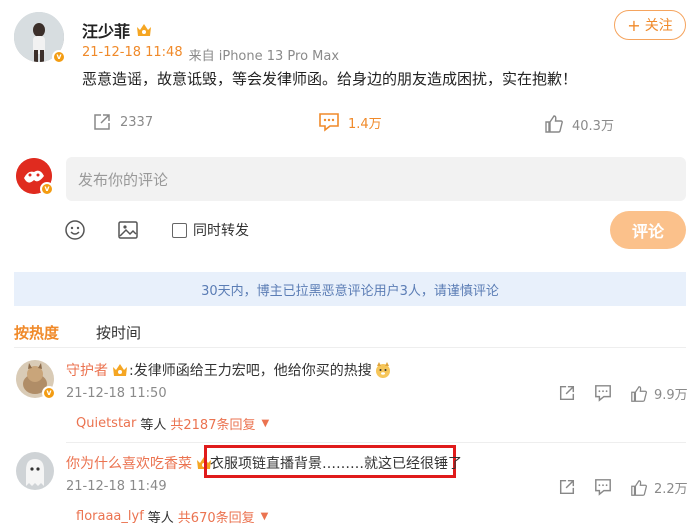 The height and width of the screenshot is (531, 700). What do you see at coordinates (179, 230) in the screenshot?
I see `checkbox-box` at bounding box center [179, 230].